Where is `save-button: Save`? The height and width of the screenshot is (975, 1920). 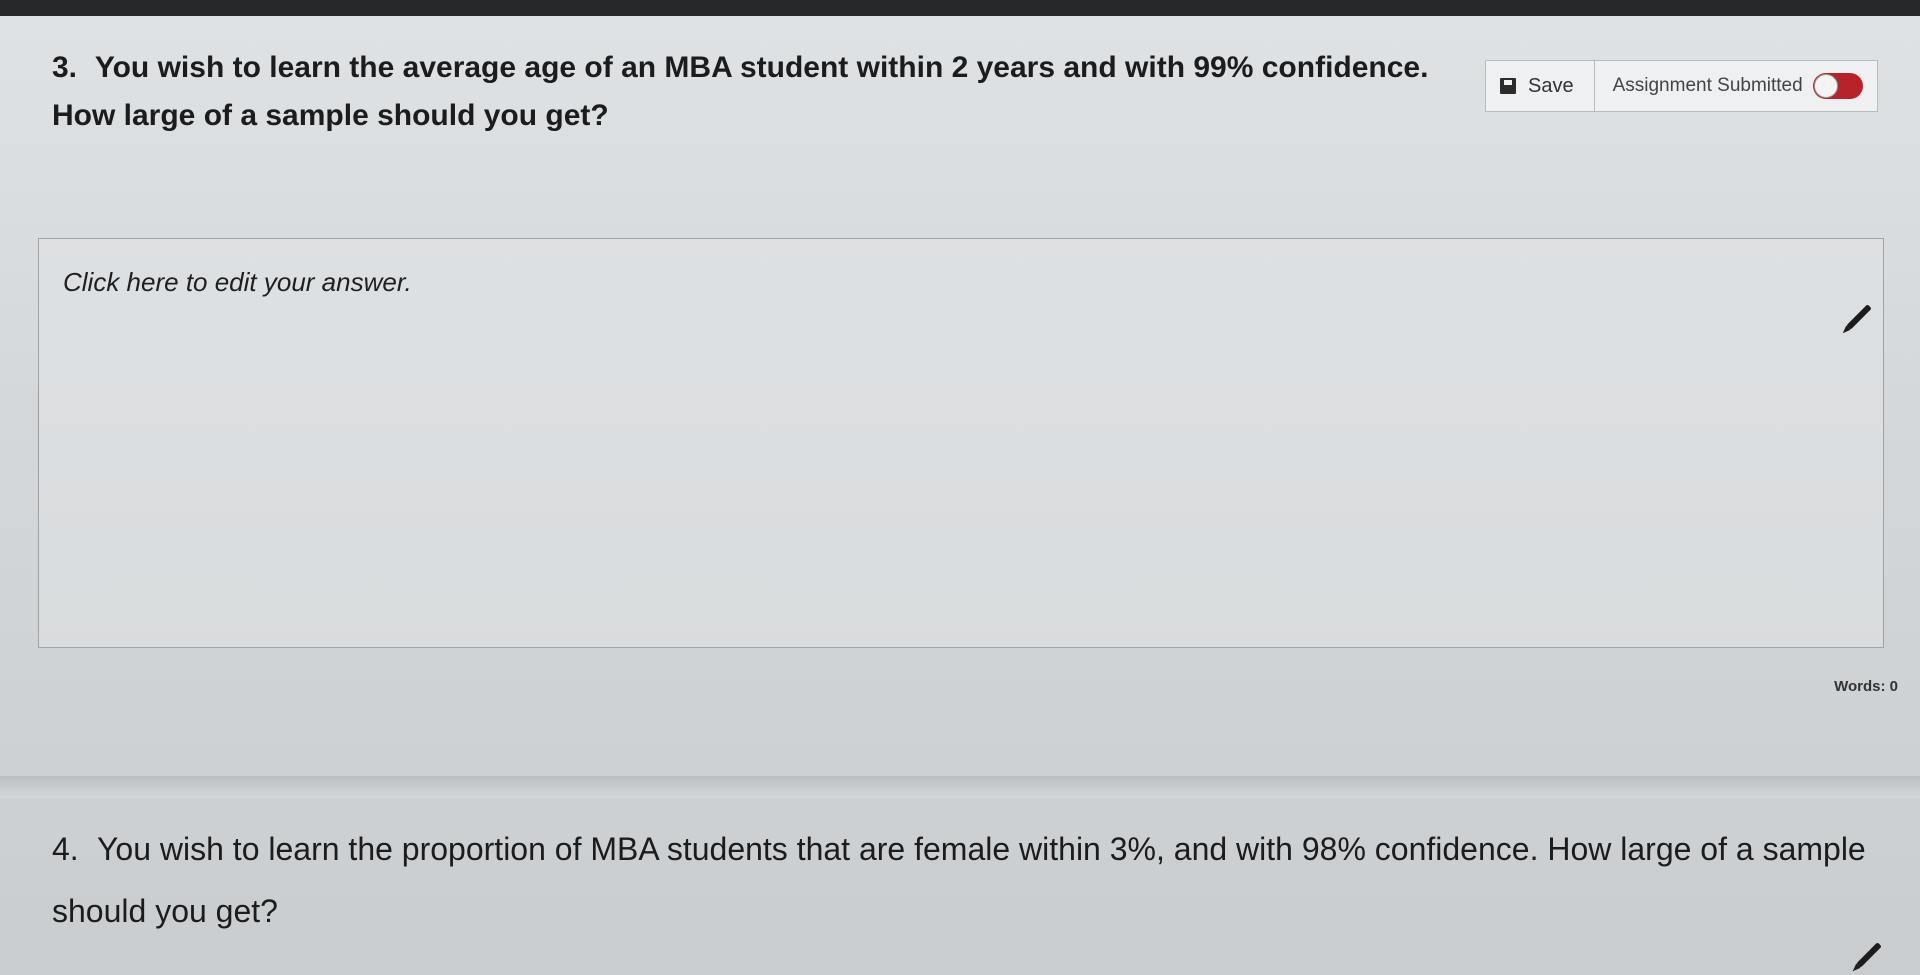 save-button: Save is located at coordinates (1540, 86).